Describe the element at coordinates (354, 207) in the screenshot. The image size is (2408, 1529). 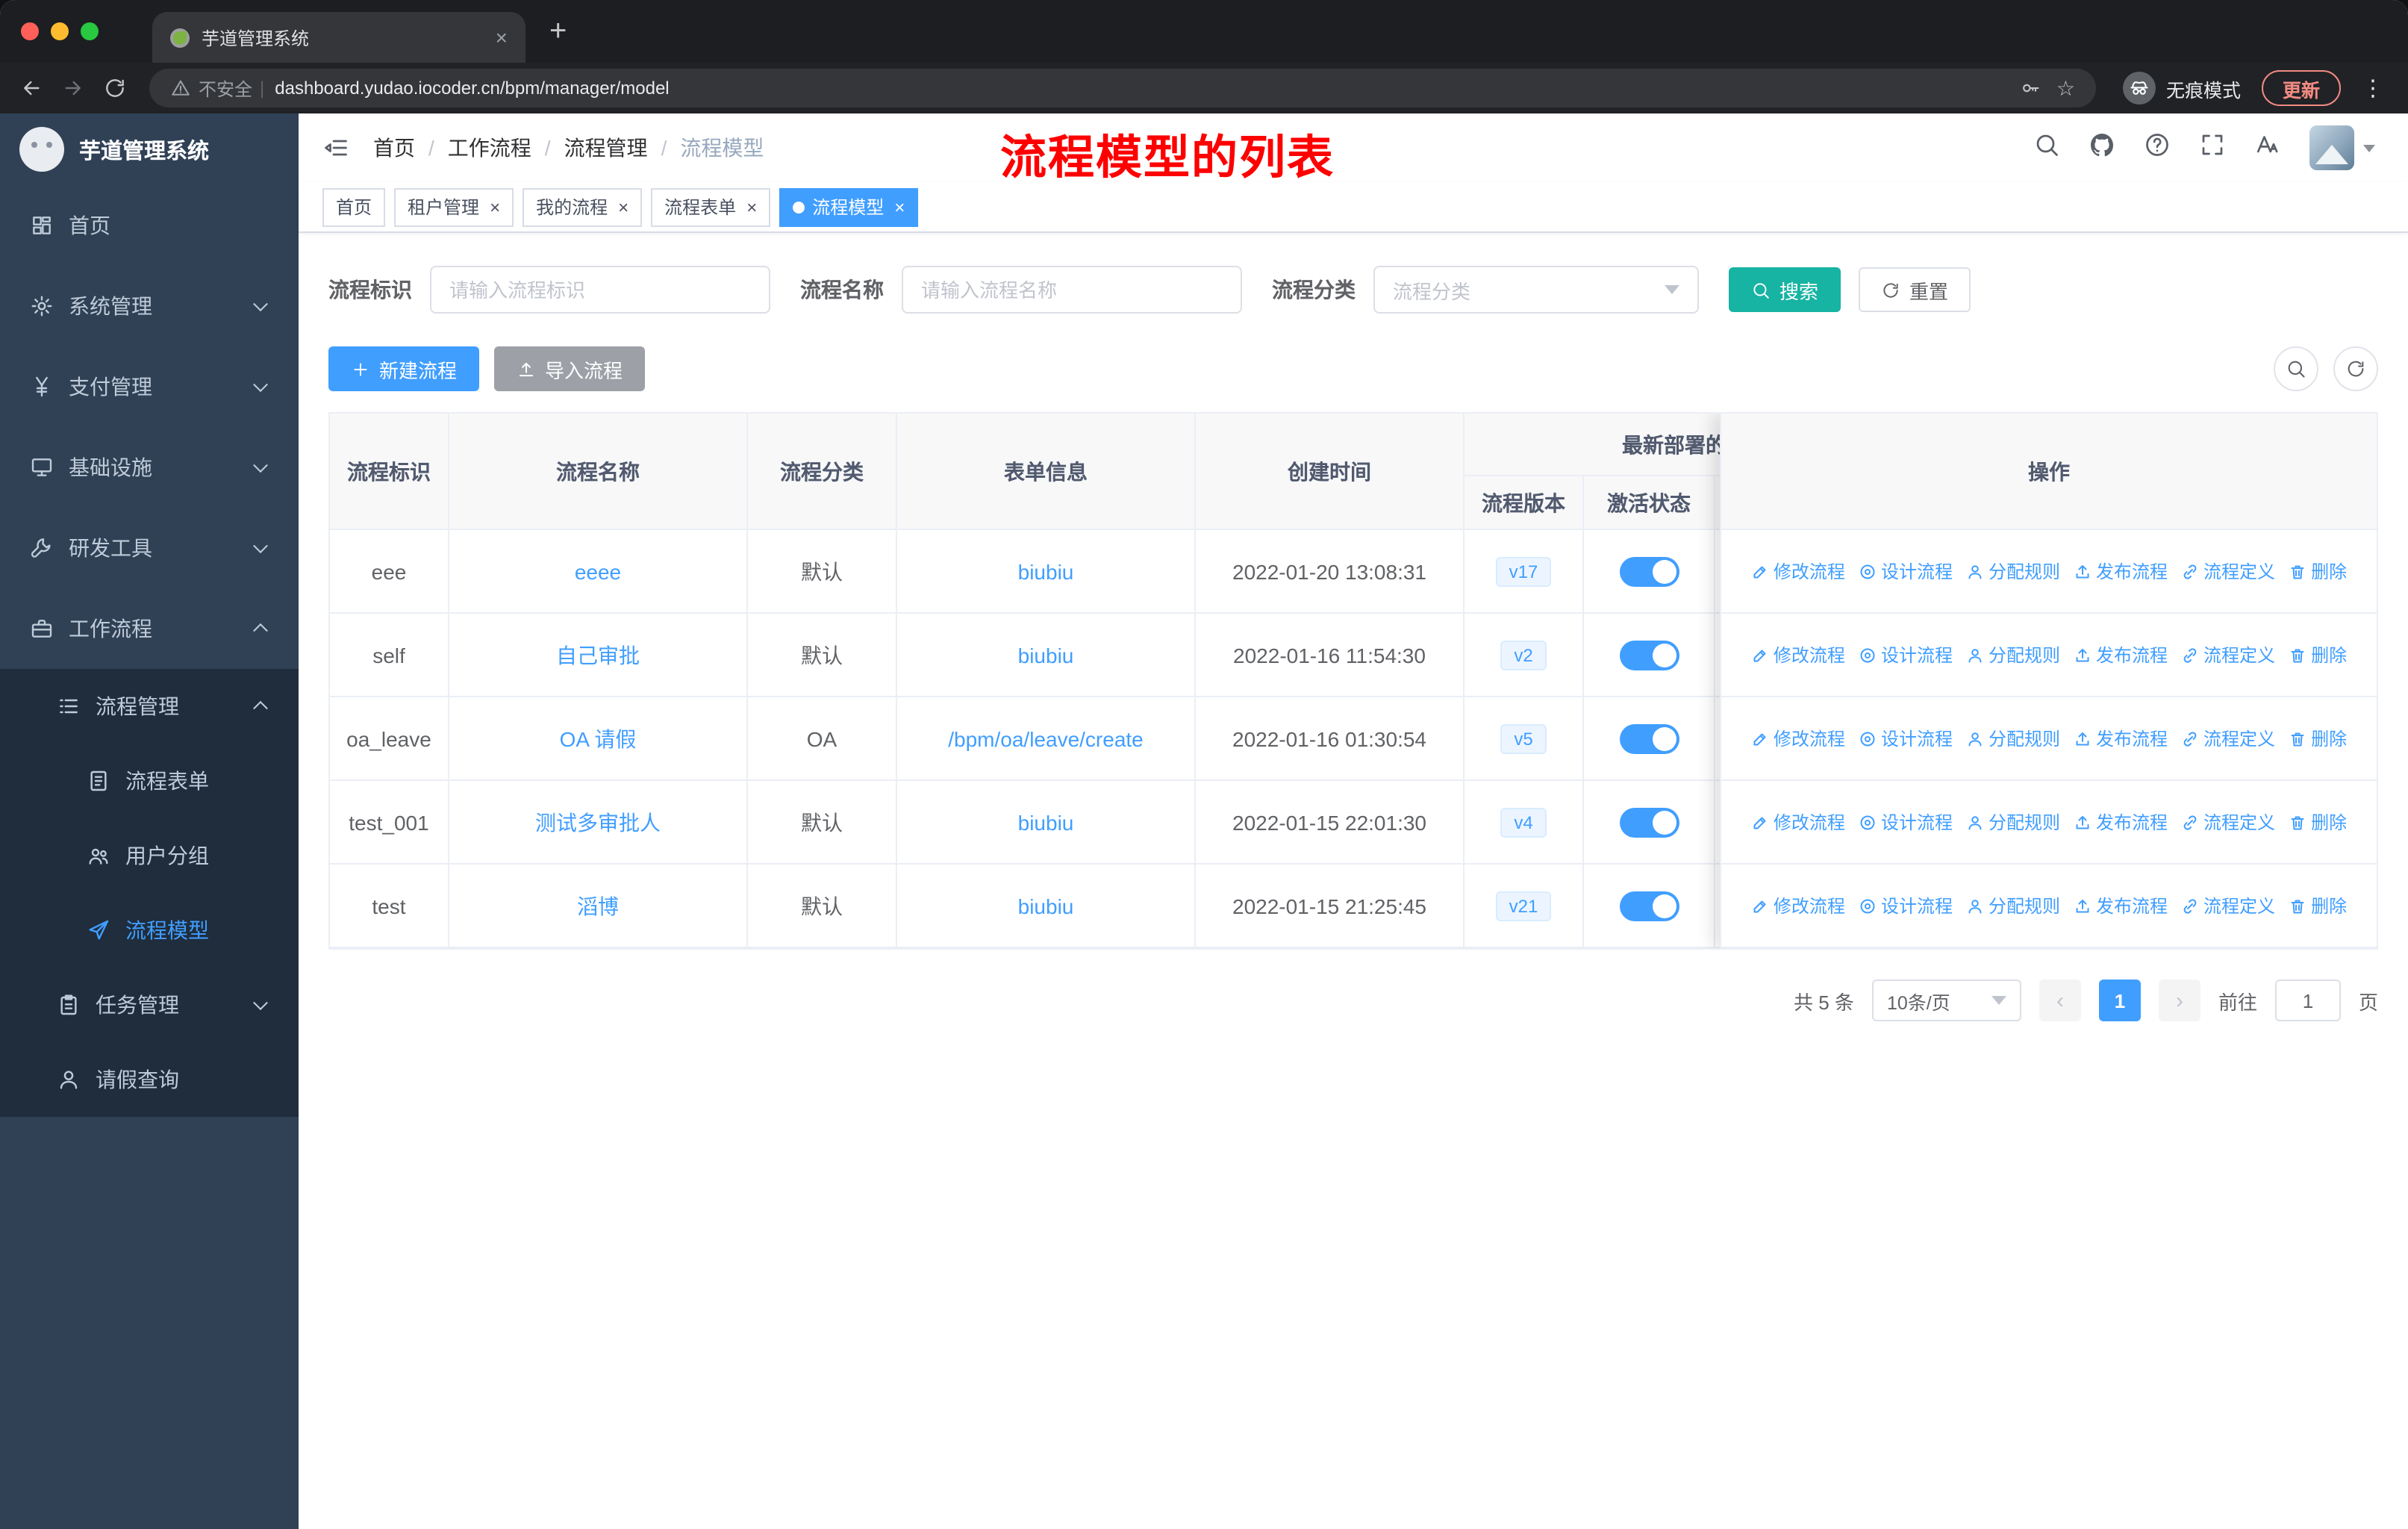
I see `tag-home: 首页` at that location.